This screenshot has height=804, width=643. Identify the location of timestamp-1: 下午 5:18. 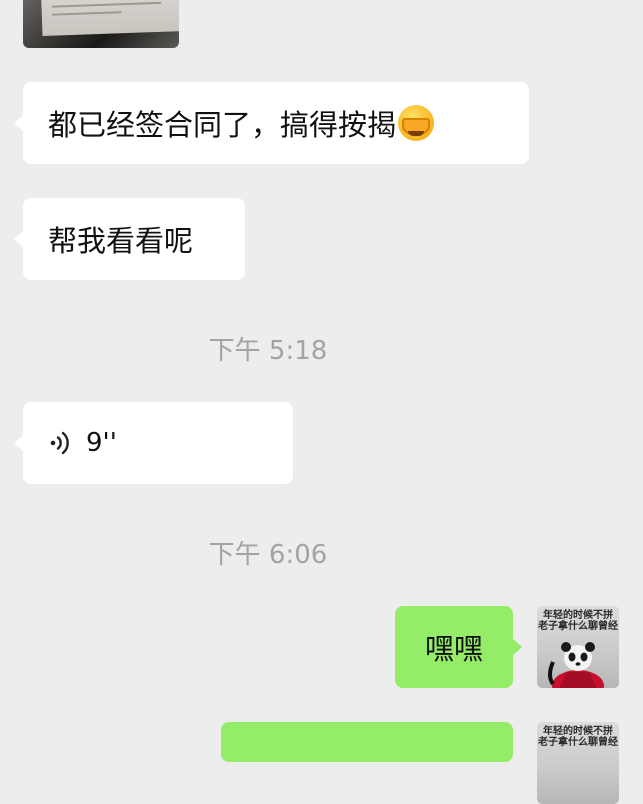
(268, 351).